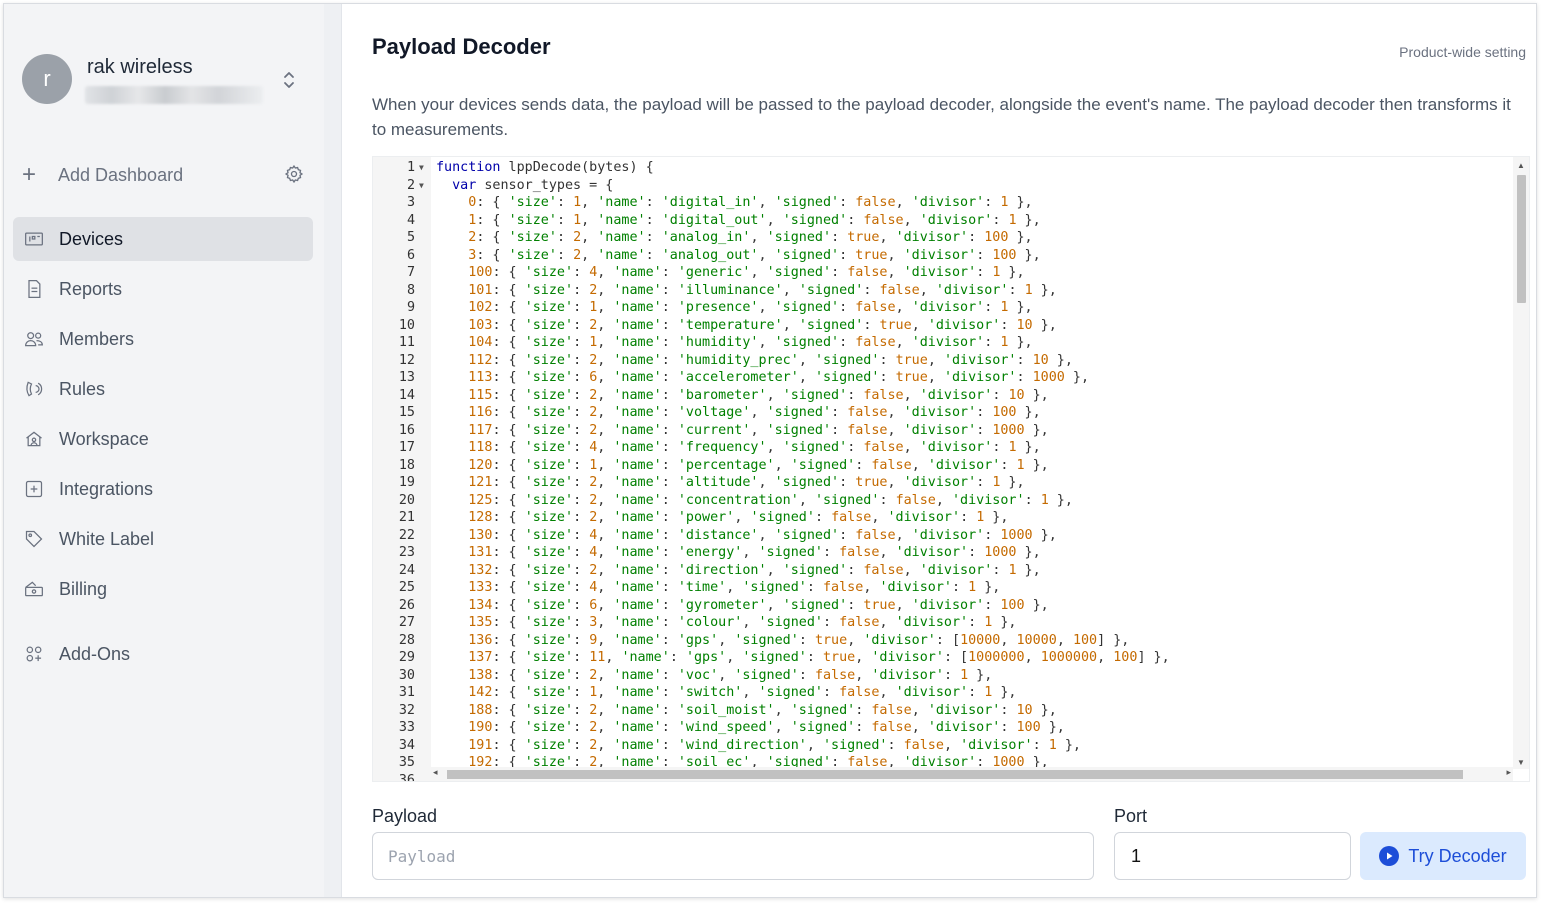 The height and width of the screenshot is (905, 1545). Describe the element at coordinates (34, 589) in the screenshot. I see `billing-icon` at that location.